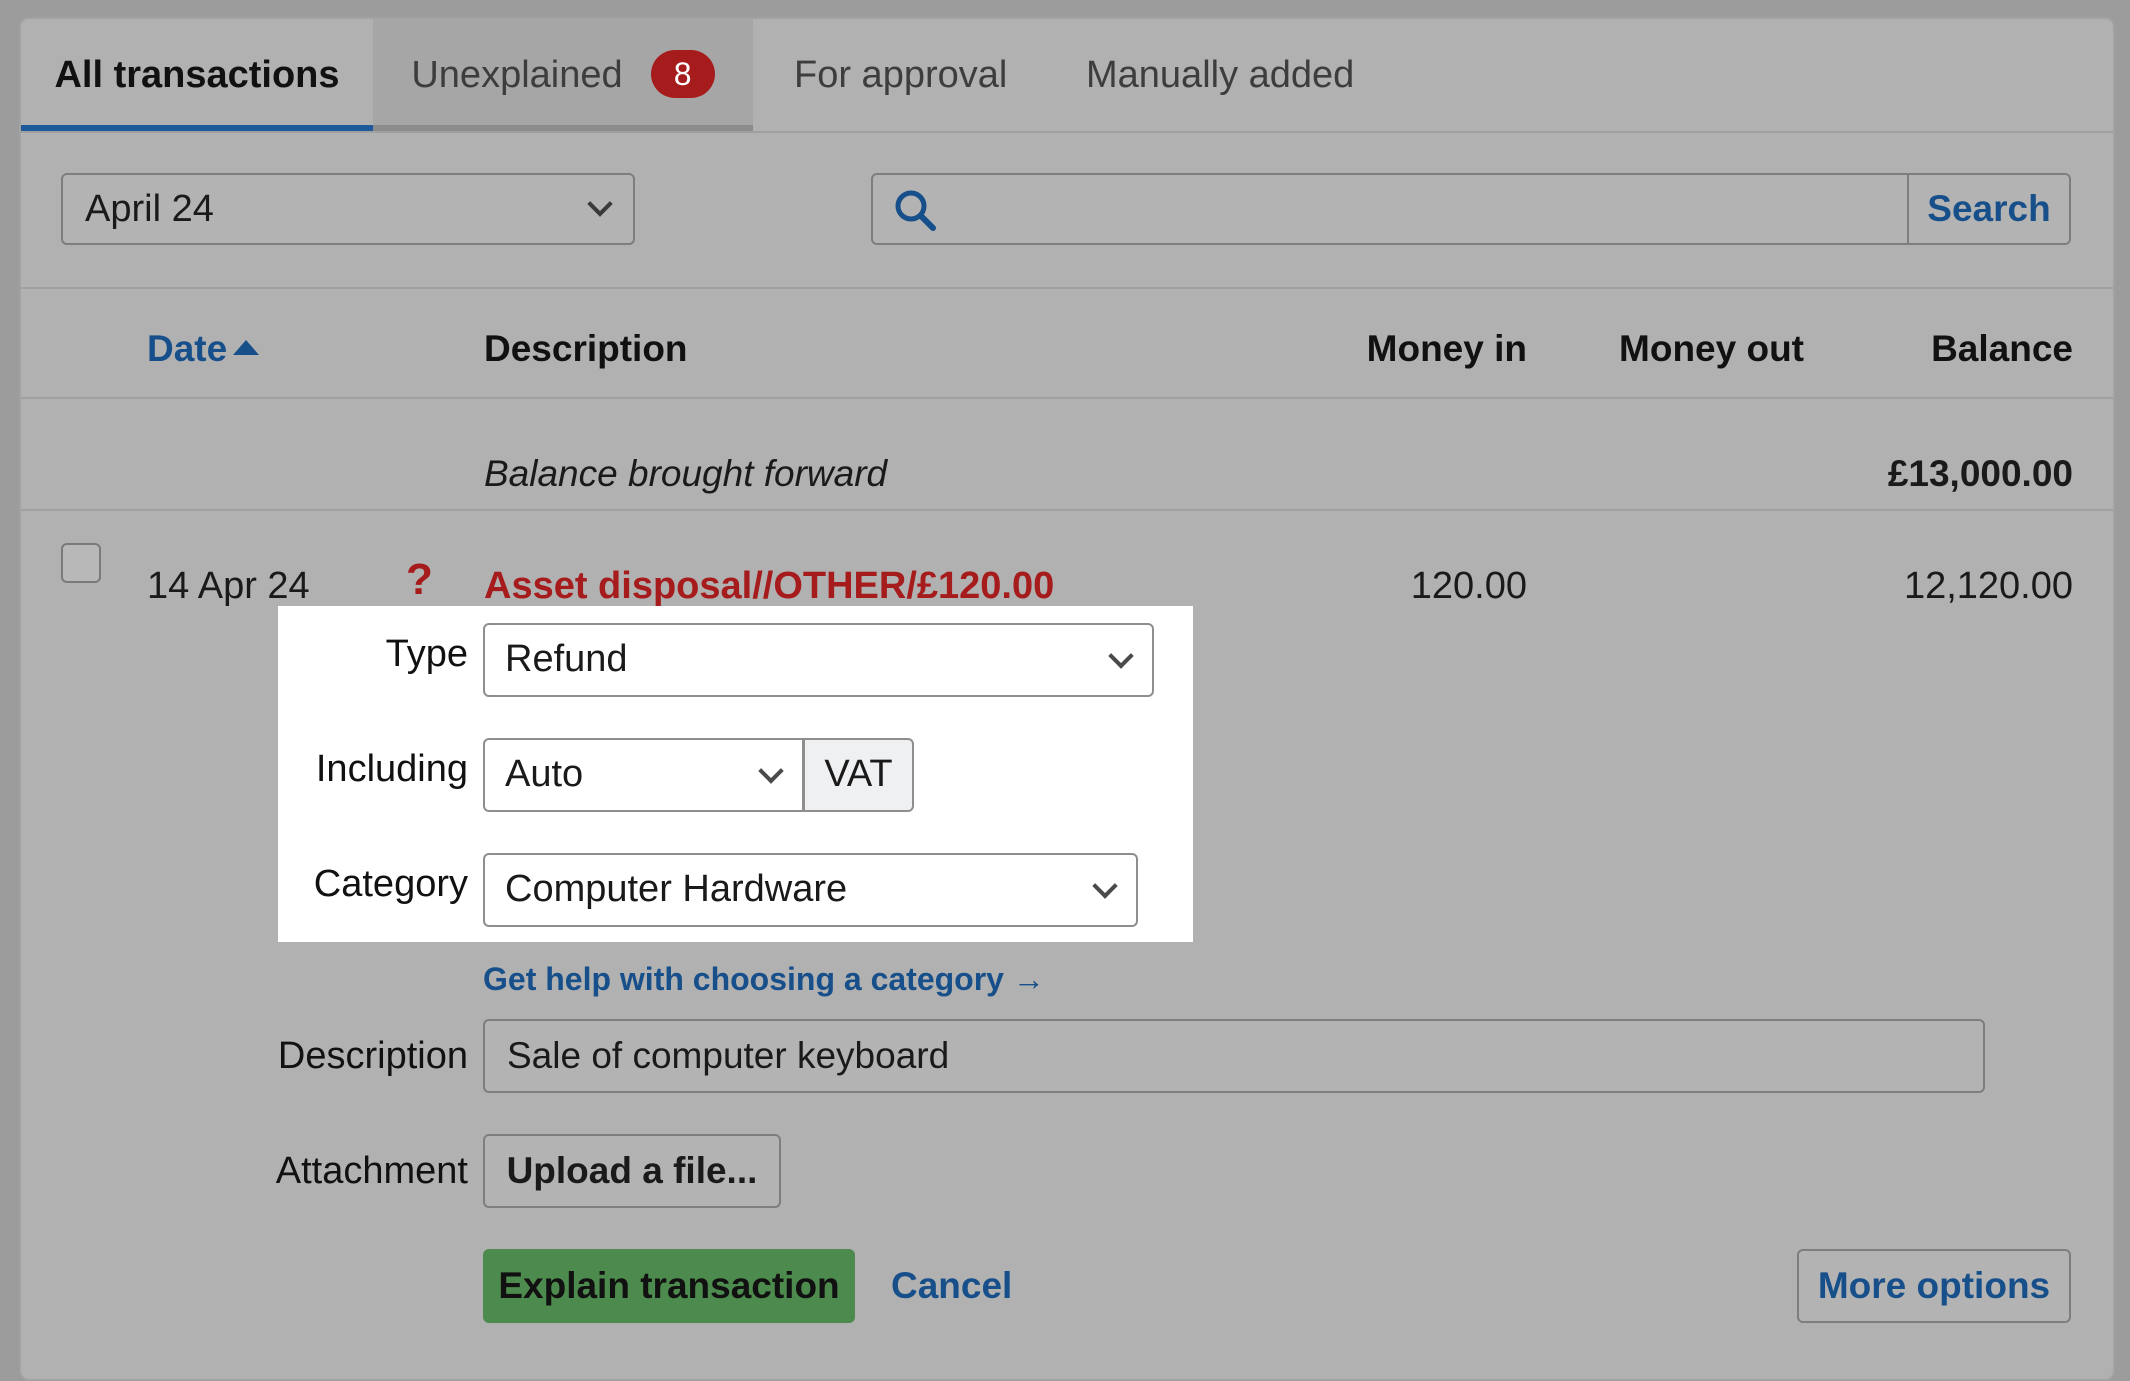  I want to click on transaction-balance: 12,120.00, so click(1988, 586).